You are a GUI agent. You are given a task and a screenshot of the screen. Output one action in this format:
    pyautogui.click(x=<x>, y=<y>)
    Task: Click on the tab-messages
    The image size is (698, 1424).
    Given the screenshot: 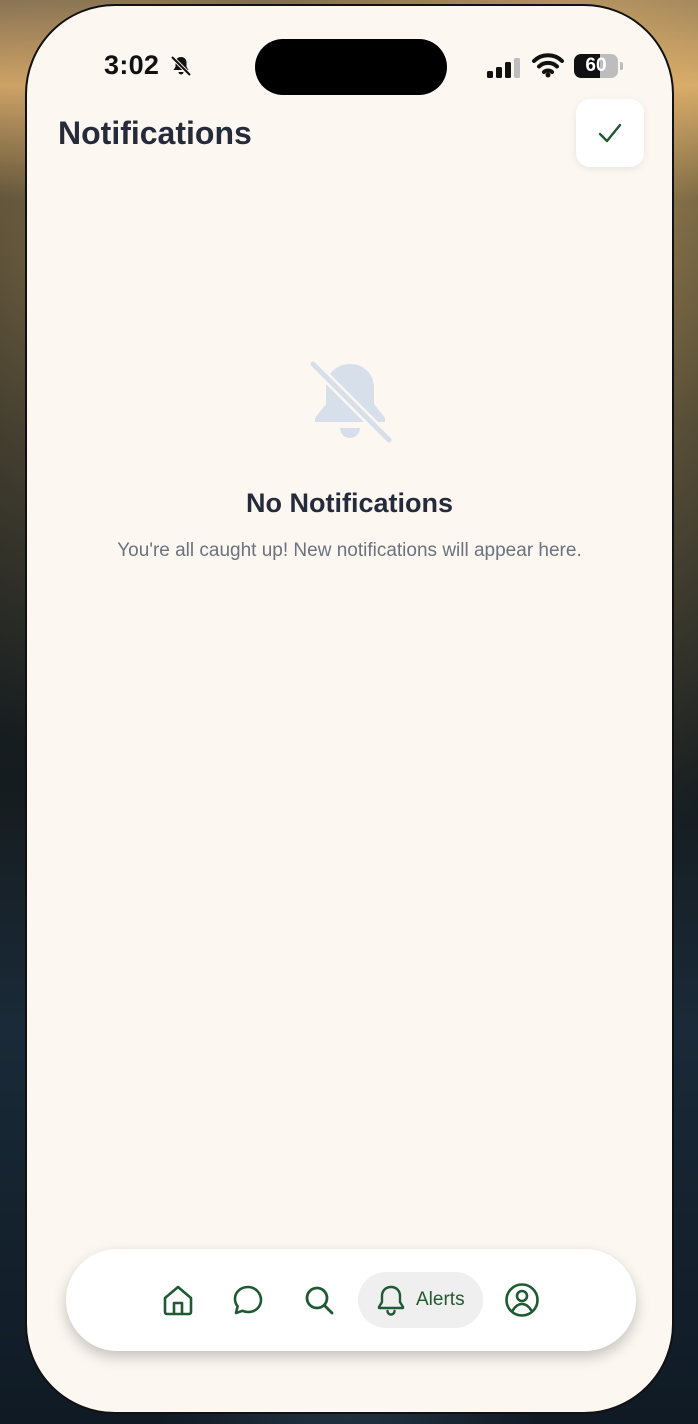 What is the action you would take?
    pyautogui.click(x=248, y=1300)
    